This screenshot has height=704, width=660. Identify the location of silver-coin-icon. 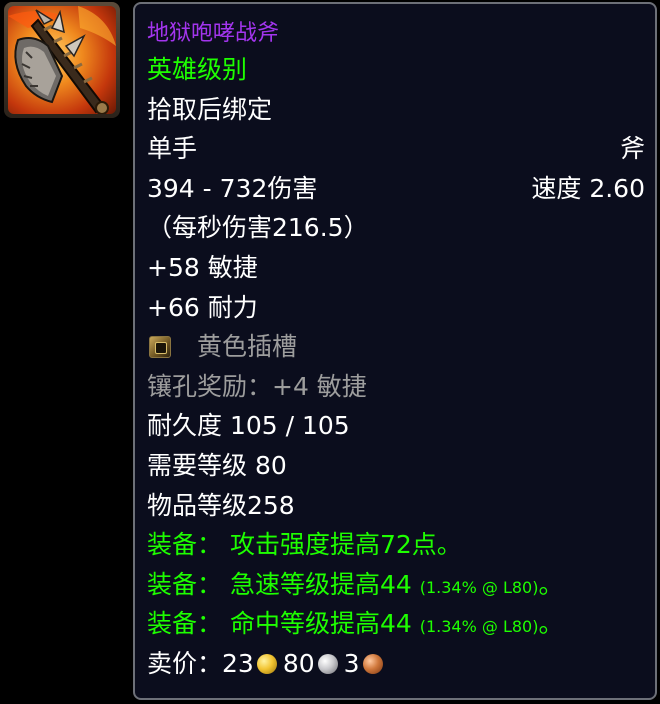
(327, 663).